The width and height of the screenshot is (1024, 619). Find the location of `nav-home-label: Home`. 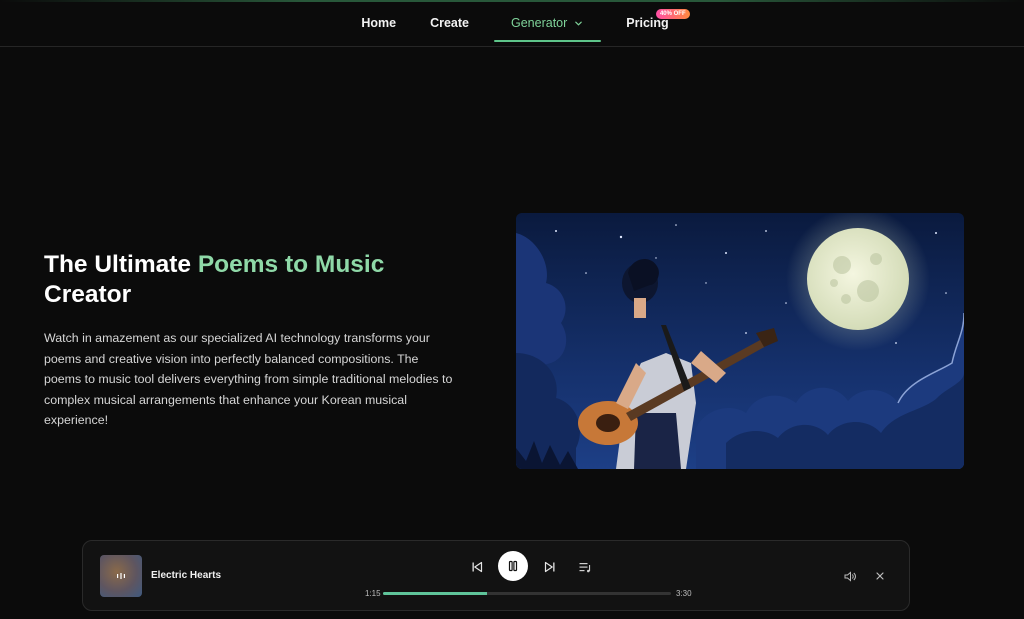

nav-home-label: Home is located at coordinates (379, 23).